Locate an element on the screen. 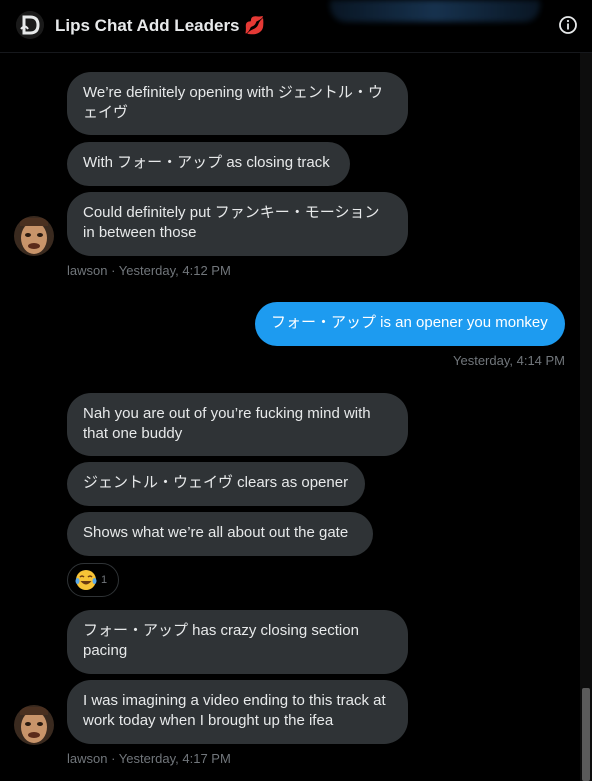  info-icon is located at coordinates (568, 25).